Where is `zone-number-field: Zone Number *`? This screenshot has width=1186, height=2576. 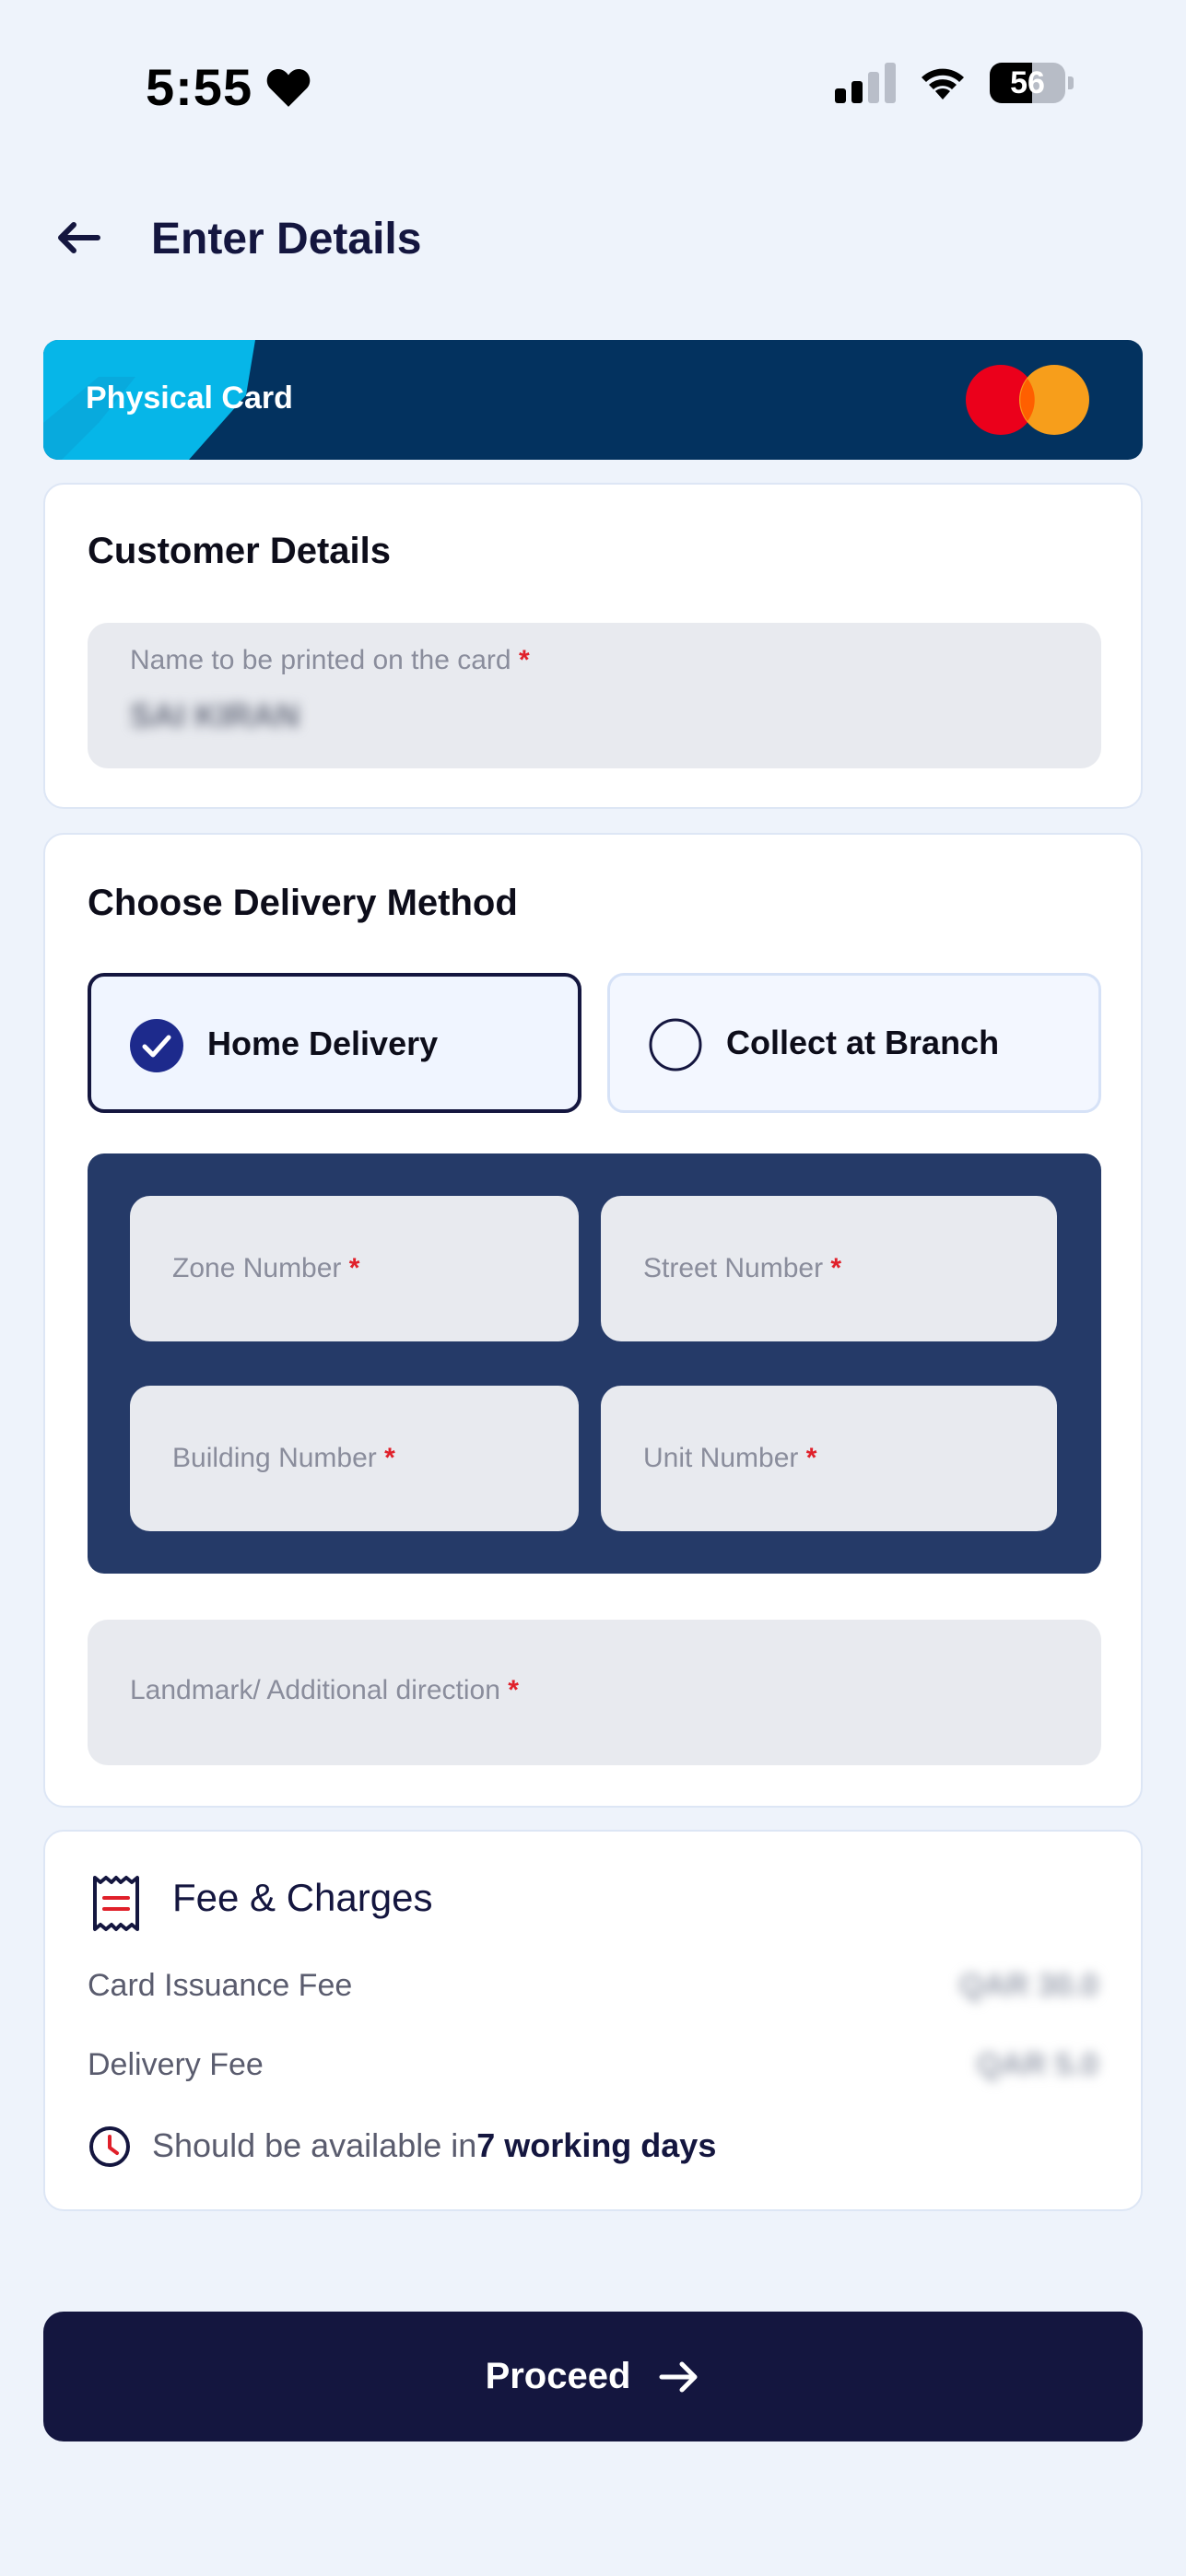
zone-number-field: Zone Number * is located at coordinates (354, 1268).